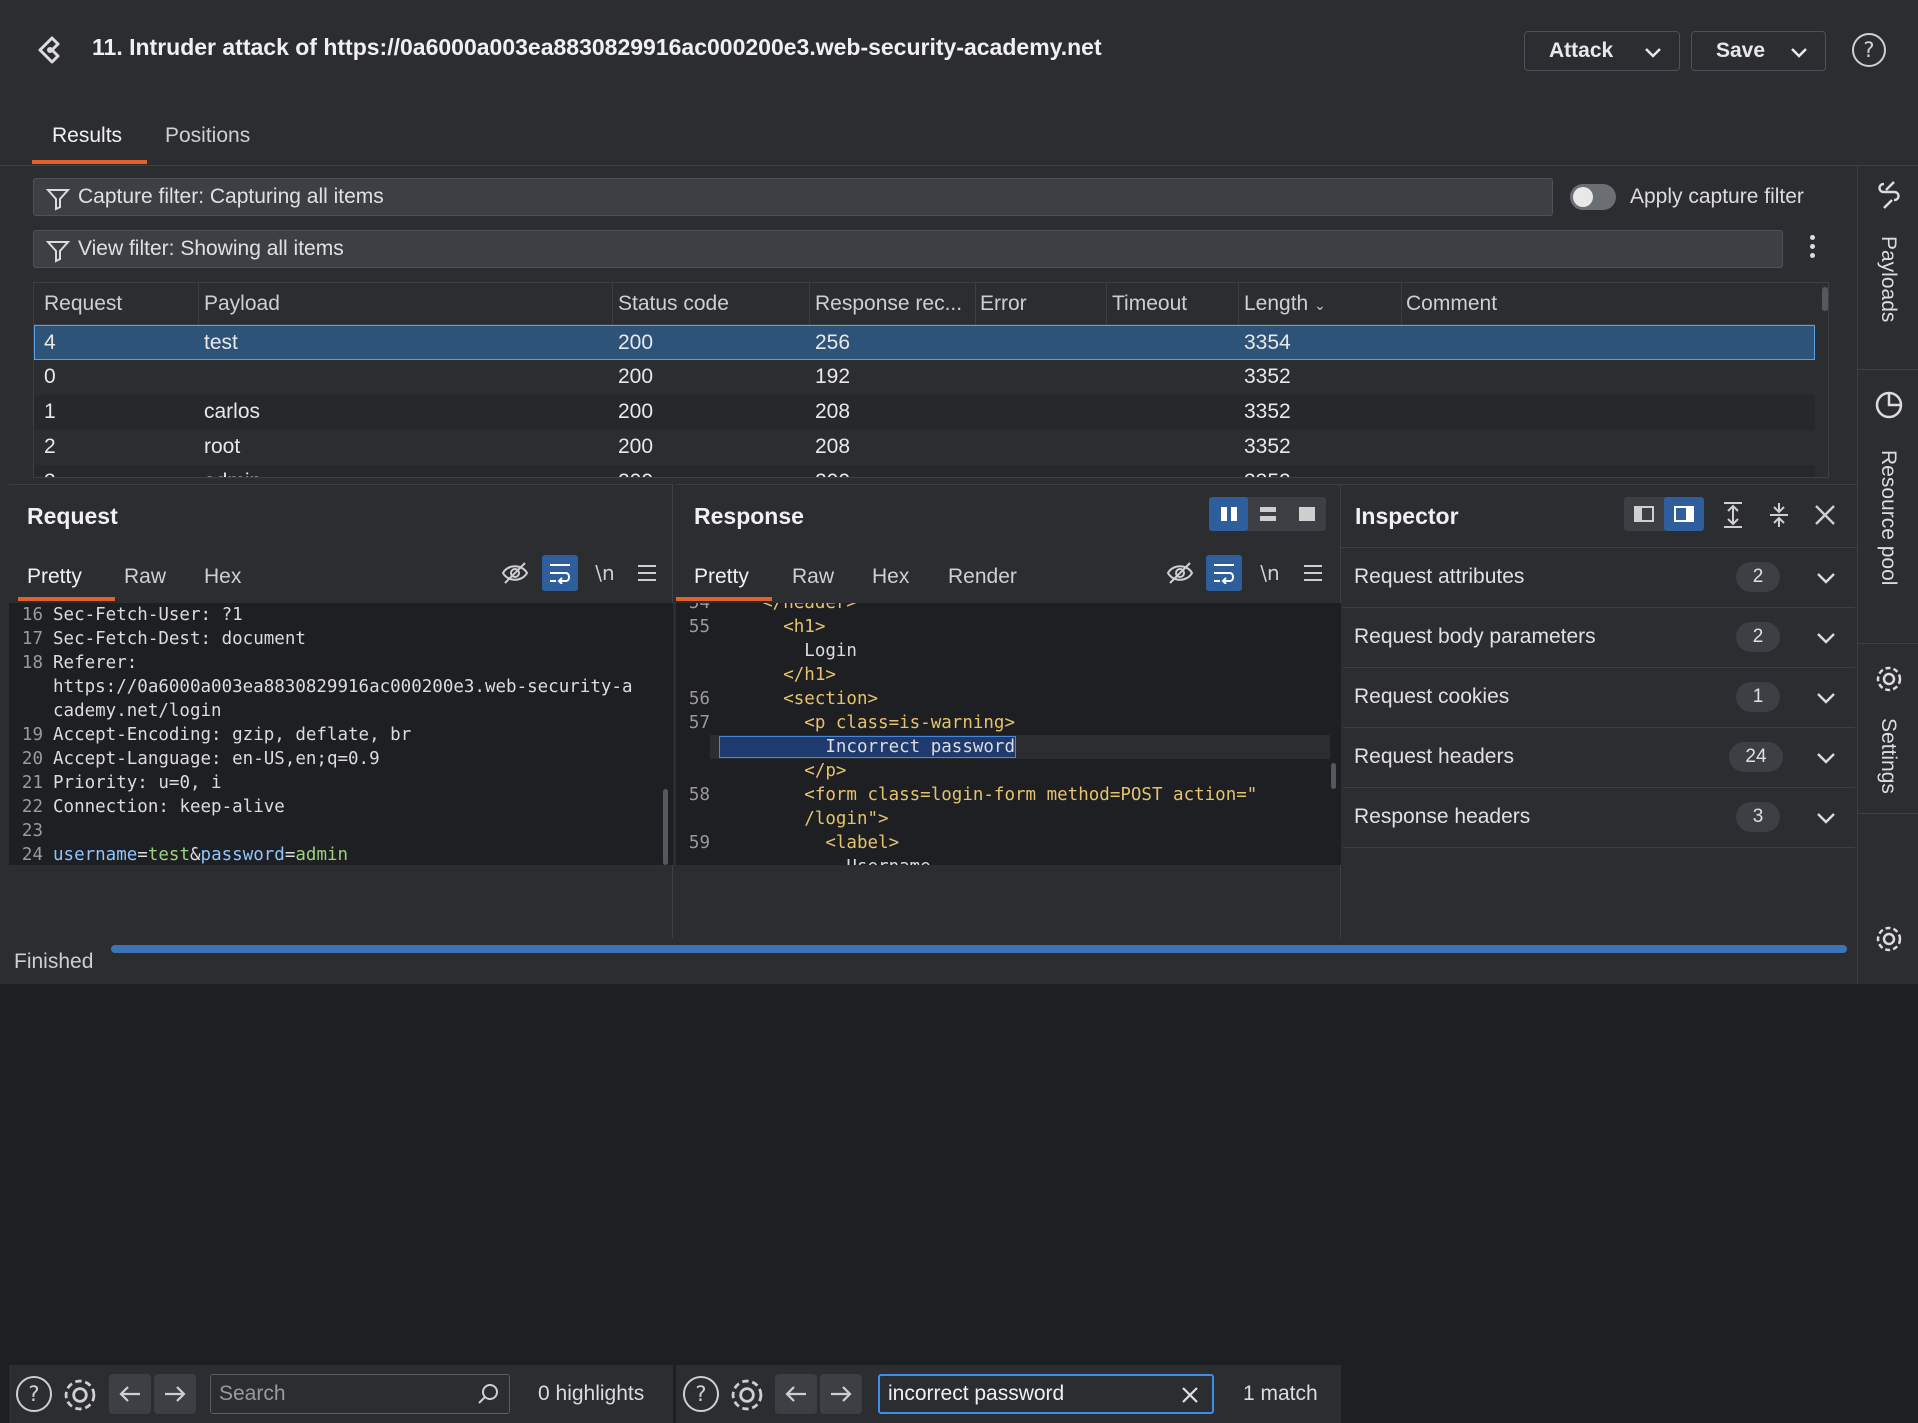 Image resolution: width=1918 pixels, height=1423 pixels. Describe the element at coordinates (1758, 817) in the screenshot. I see `count-badge: 3` at that location.